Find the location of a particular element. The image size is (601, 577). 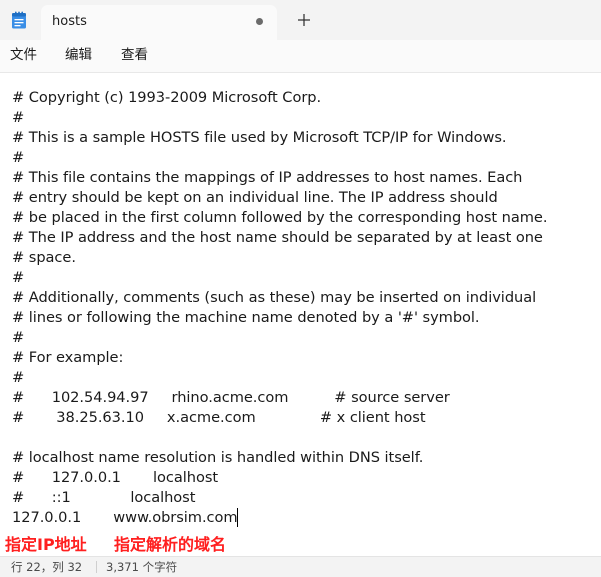

menu-bar: 文件 编辑 查看 is located at coordinates (300, 56).